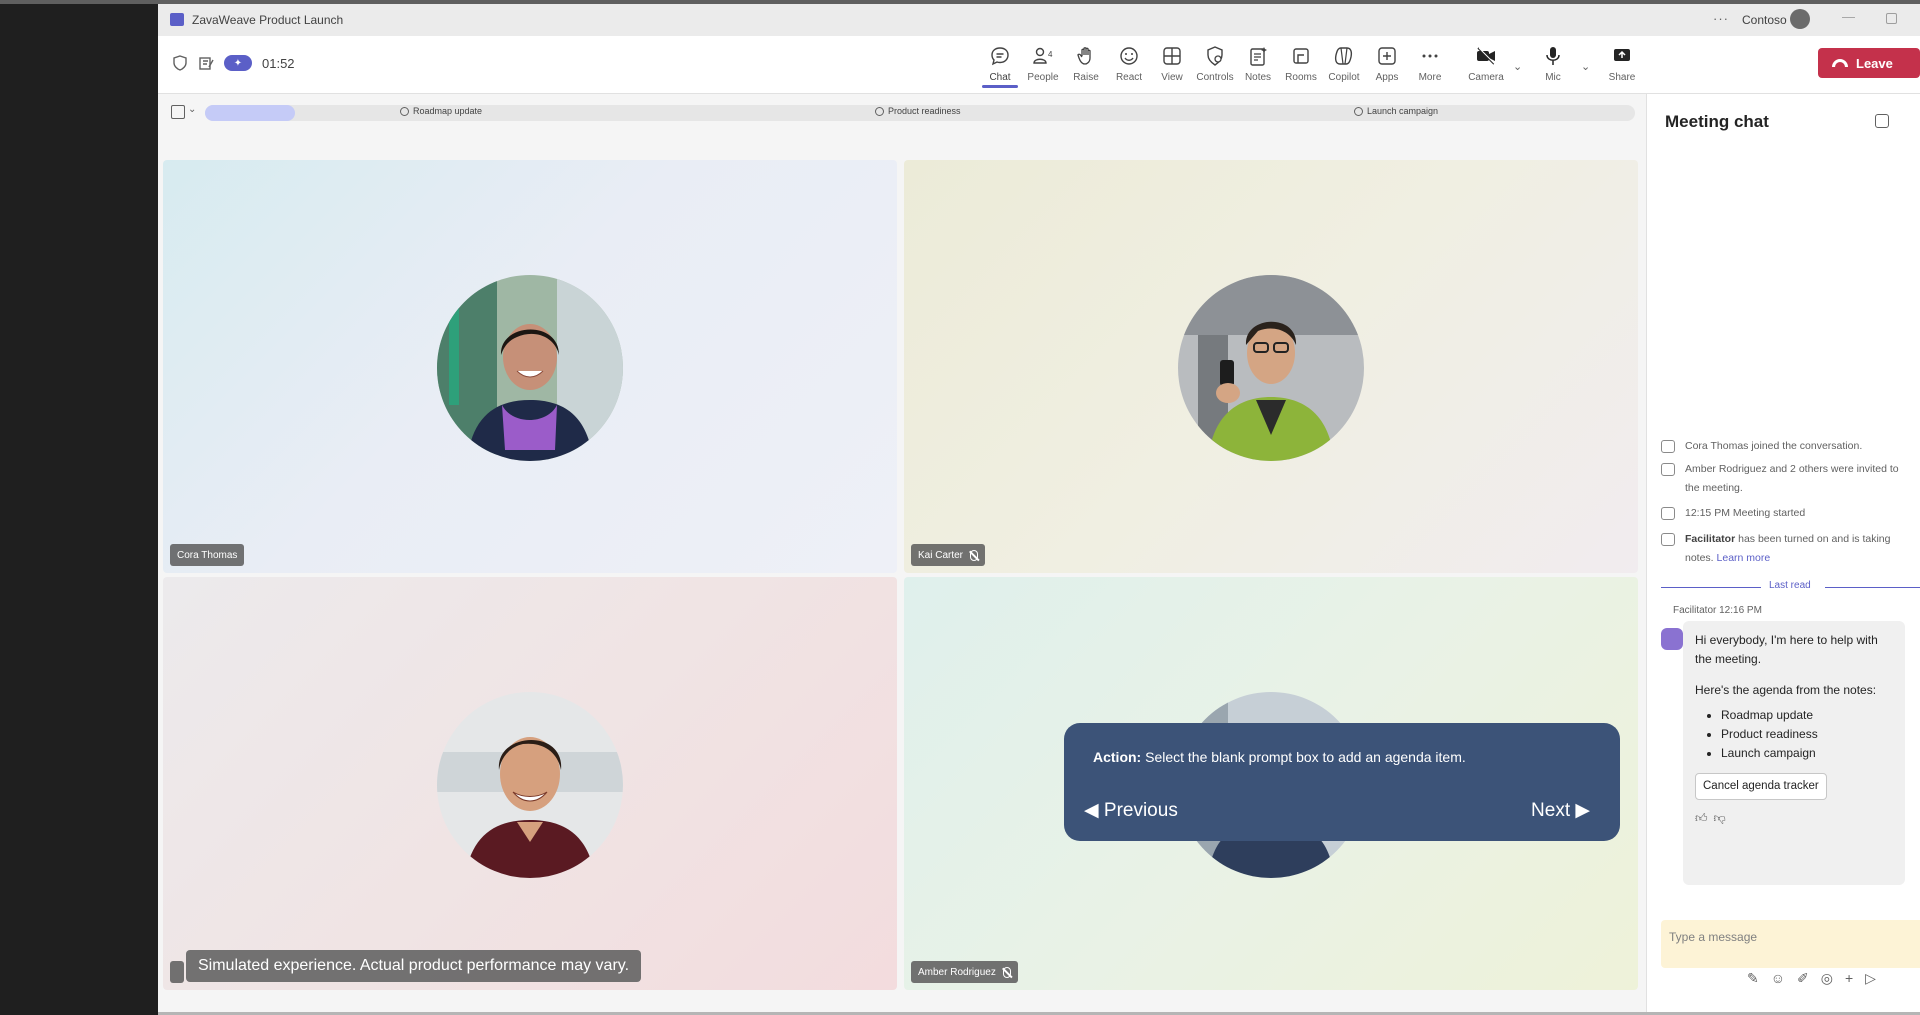 This screenshot has height=1015, width=1920. What do you see at coordinates (1387, 56) in the screenshot?
I see `apps-add-icon` at bounding box center [1387, 56].